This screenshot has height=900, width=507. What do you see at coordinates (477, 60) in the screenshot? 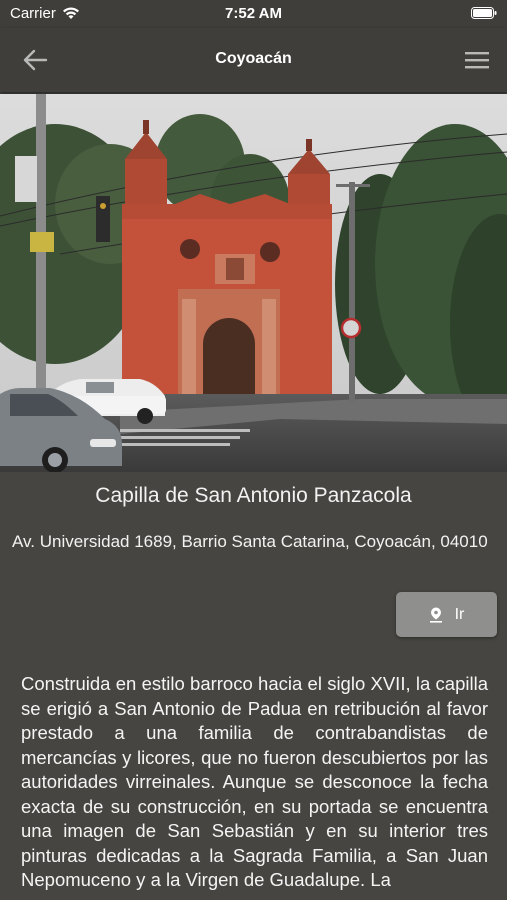
I see `hamburger-menu-icon` at bounding box center [477, 60].